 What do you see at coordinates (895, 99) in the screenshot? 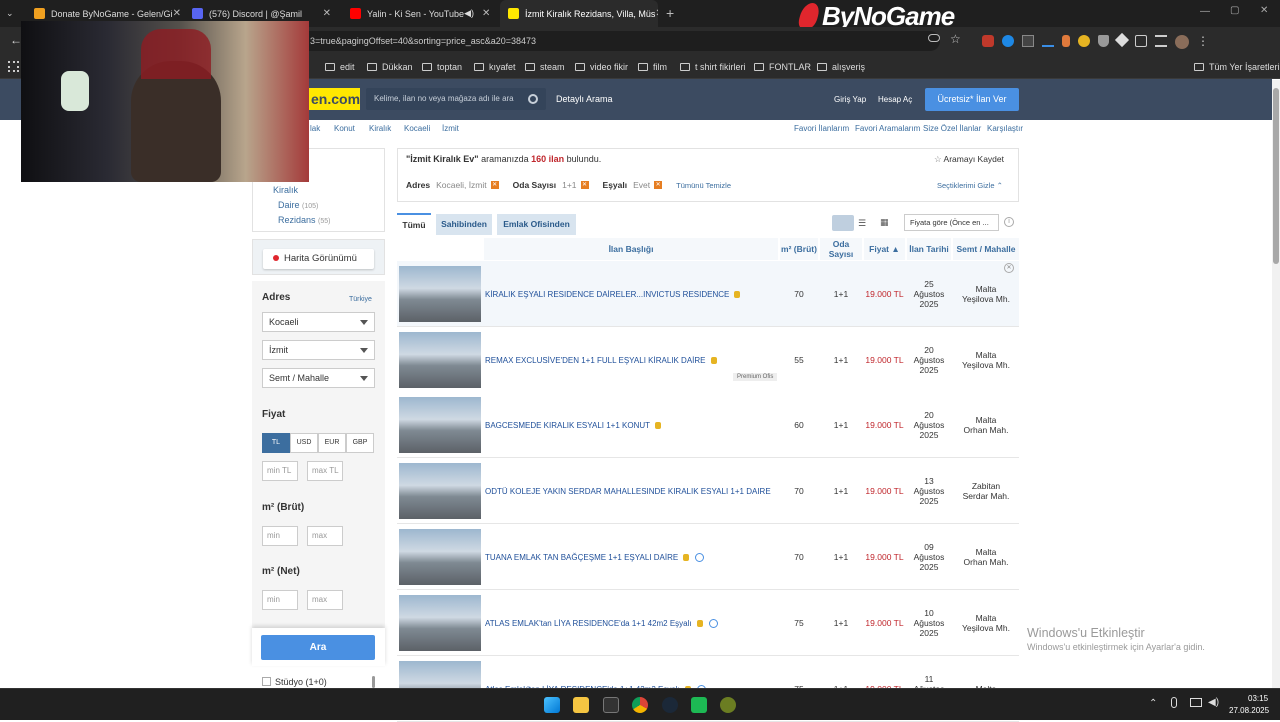
I see `register-link: Hesap Aç` at bounding box center [895, 99].